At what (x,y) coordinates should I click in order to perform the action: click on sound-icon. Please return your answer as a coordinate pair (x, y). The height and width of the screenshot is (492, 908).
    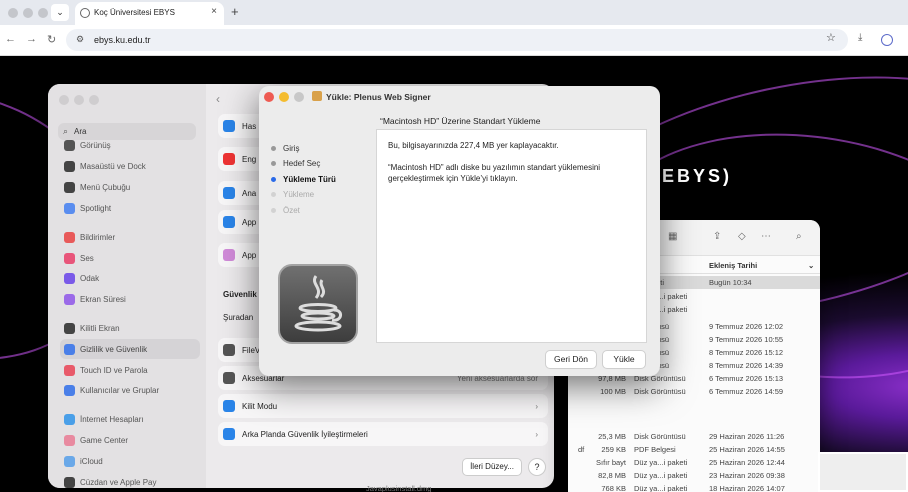
    Looking at the image, I should click on (69, 258).